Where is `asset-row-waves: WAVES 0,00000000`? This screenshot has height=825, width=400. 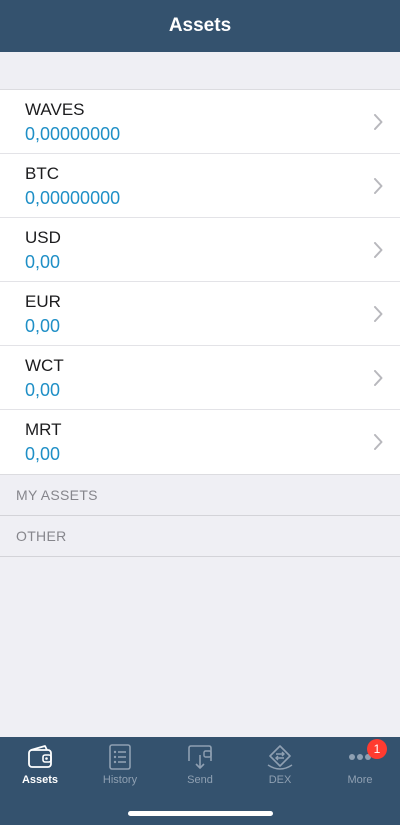
asset-row-waves: WAVES 0,00000000 is located at coordinates (200, 122).